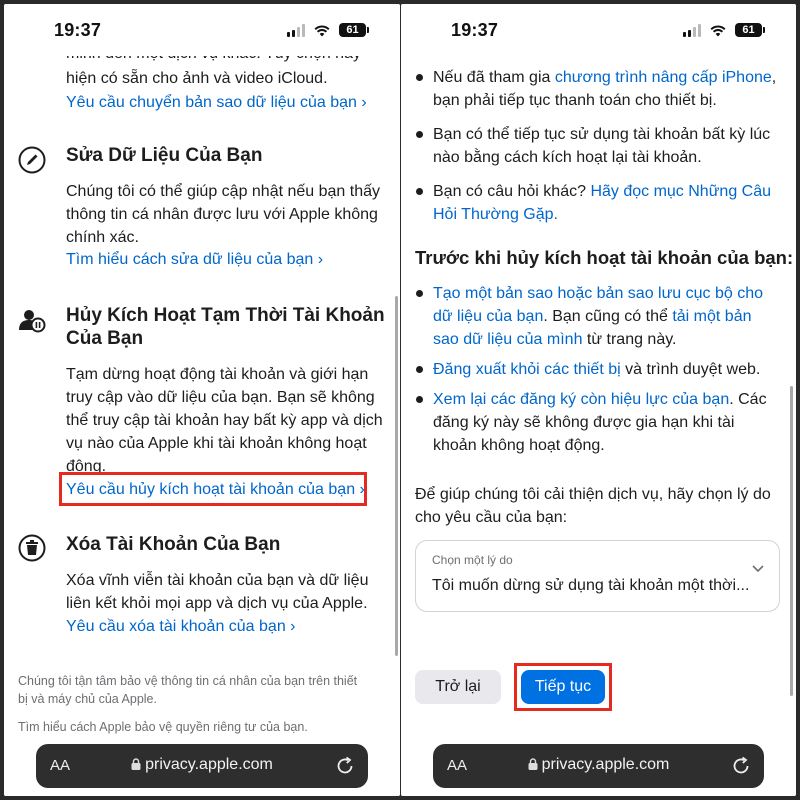 This screenshot has height=800, width=800. I want to click on account-pause-icon, so click(32, 321).